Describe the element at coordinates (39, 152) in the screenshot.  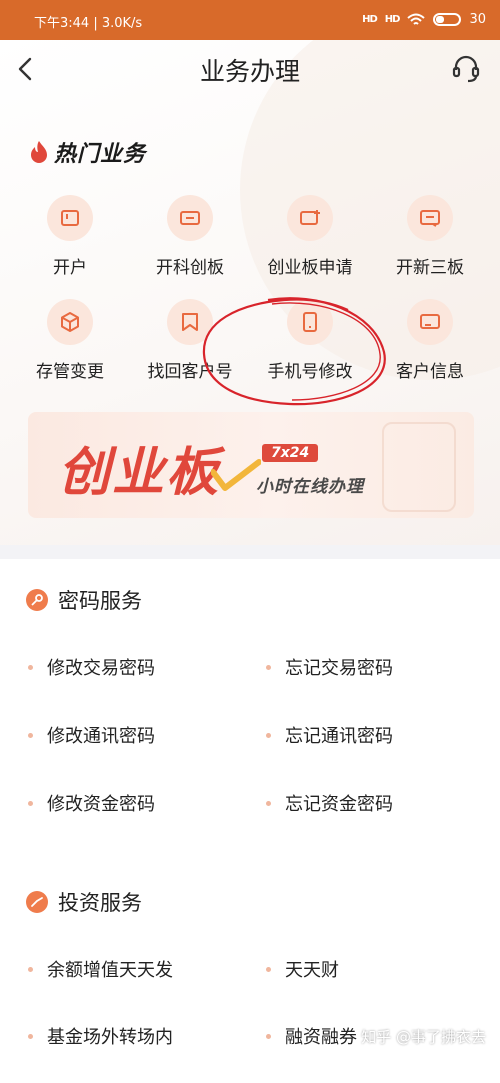
I see `flame-icon` at that location.